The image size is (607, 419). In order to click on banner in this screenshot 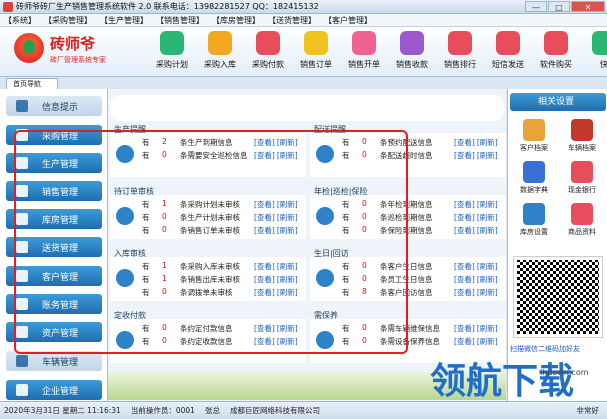, I will do `click(307, 108)`.